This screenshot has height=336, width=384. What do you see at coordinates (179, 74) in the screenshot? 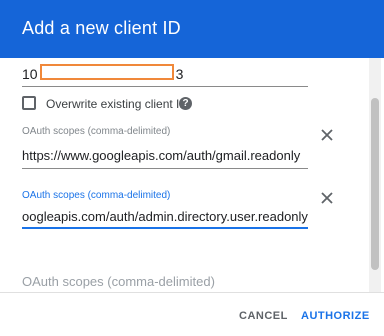
I see `client-id-suffix: 3` at bounding box center [179, 74].